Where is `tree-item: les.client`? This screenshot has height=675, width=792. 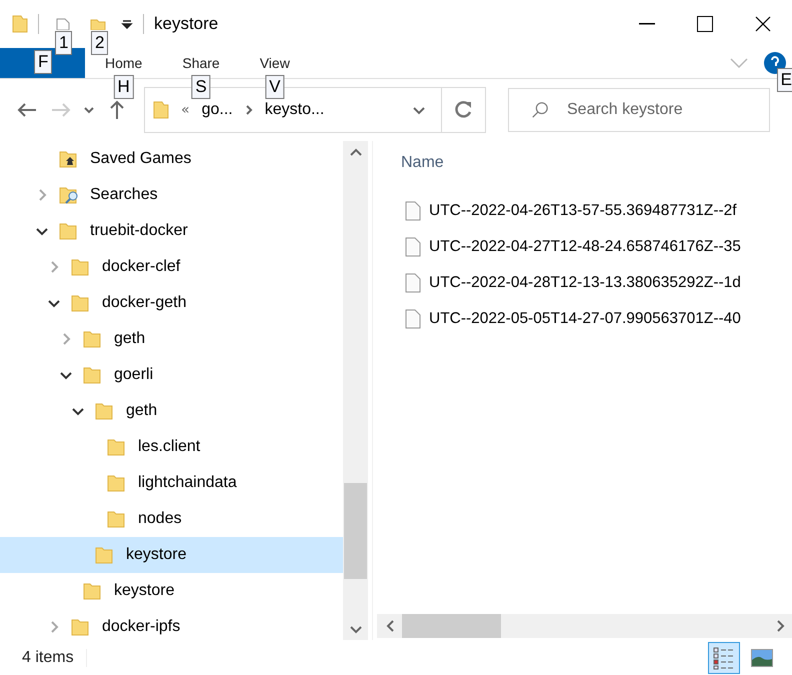
tree-item: les.client is located at coordinates (171, 447).